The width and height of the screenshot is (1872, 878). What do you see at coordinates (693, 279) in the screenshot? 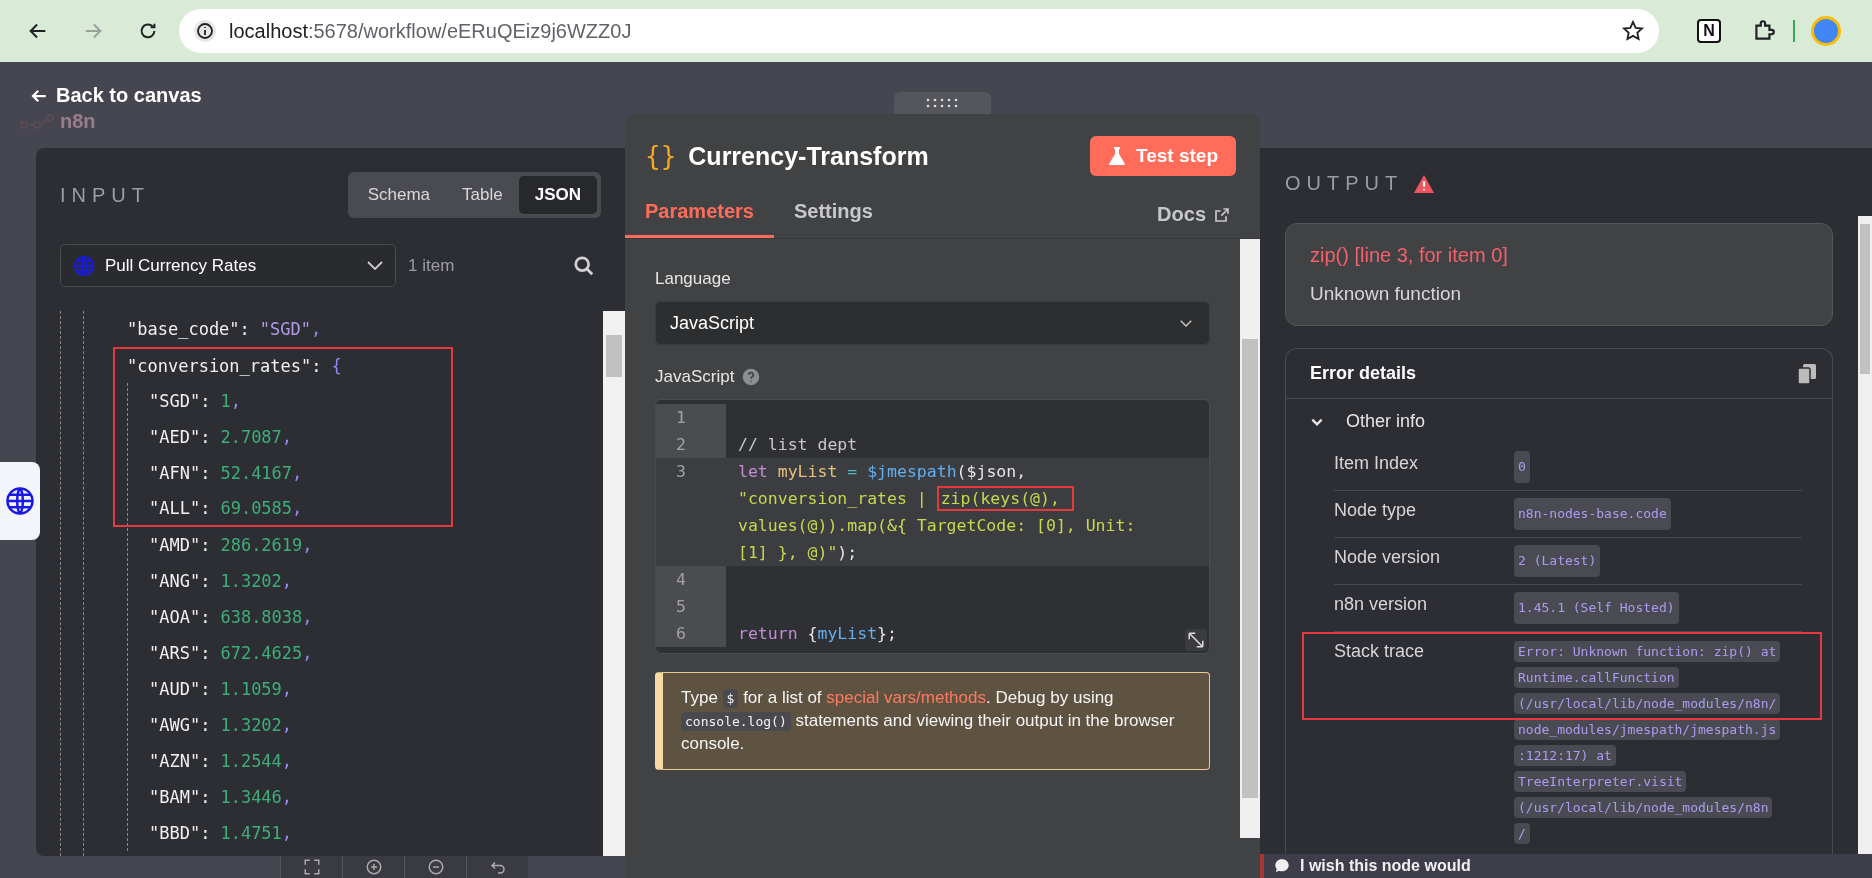
I see `field-label: Language` at bounding box center [693, 279].